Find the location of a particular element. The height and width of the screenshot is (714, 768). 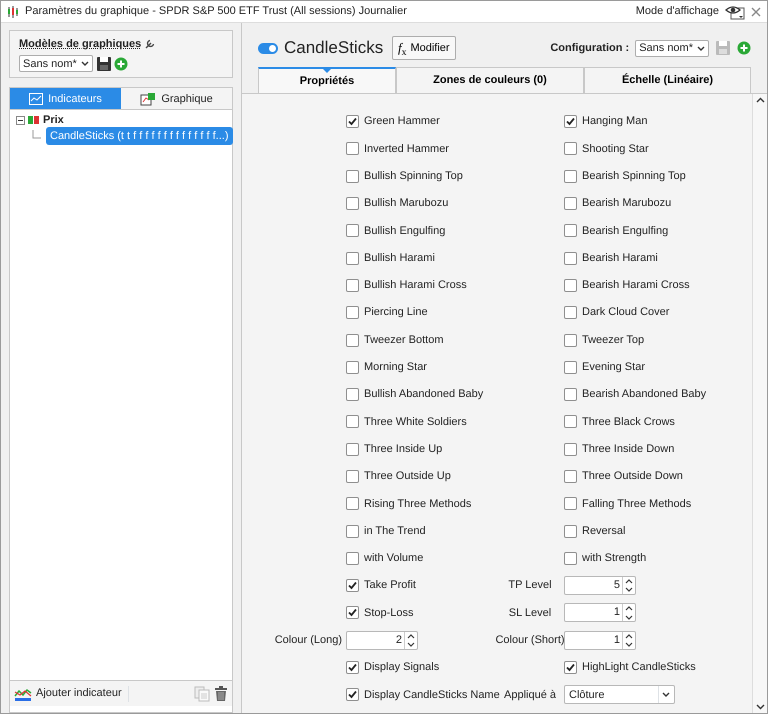

applied-to-select: Clôture is located at coordinates (619, 694).